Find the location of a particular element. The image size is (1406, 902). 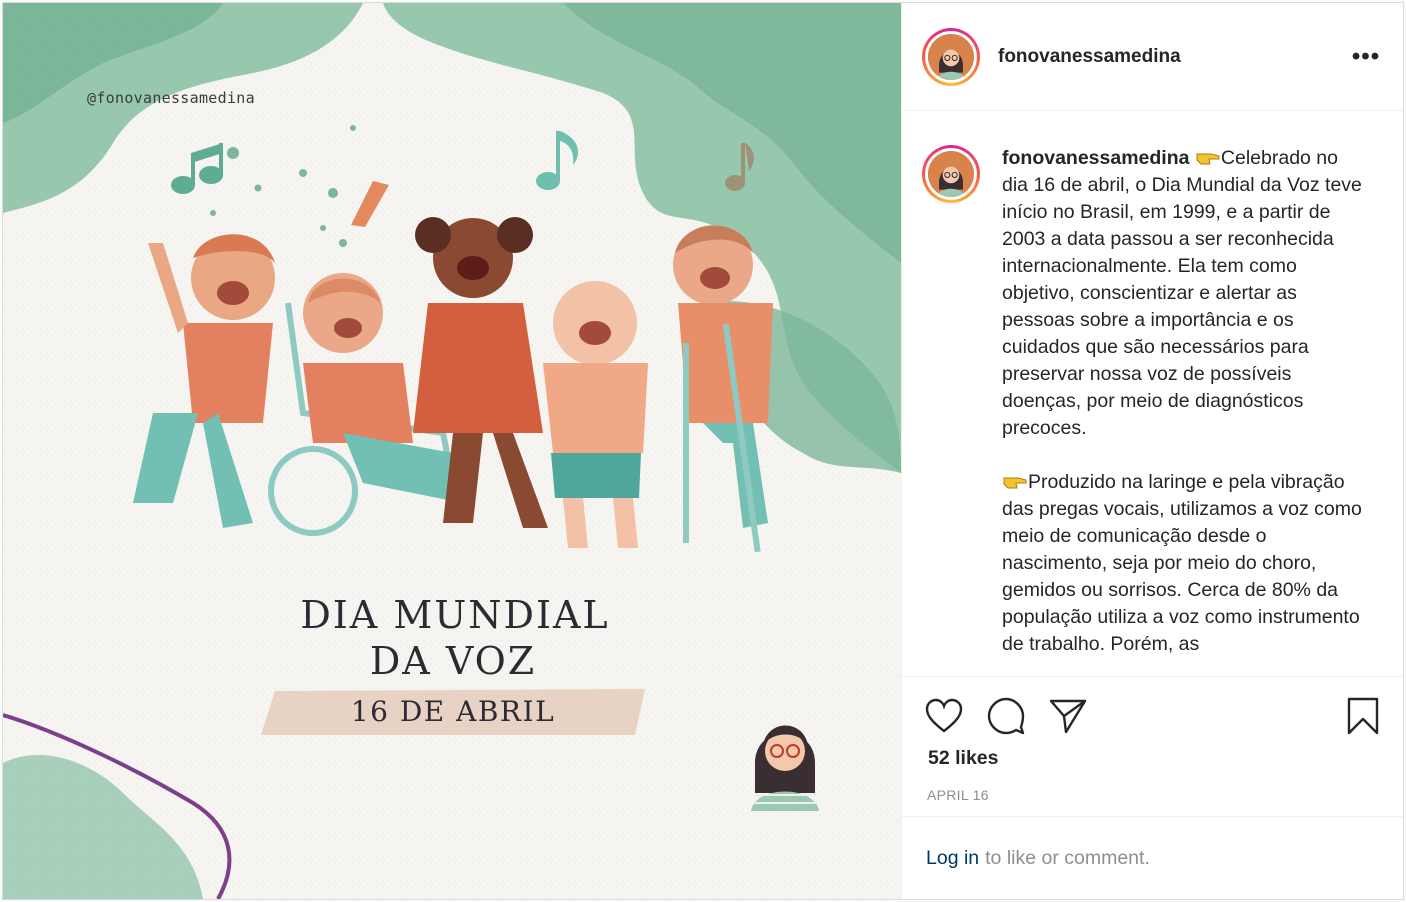

story-ring is located at coordinates (951, 56).